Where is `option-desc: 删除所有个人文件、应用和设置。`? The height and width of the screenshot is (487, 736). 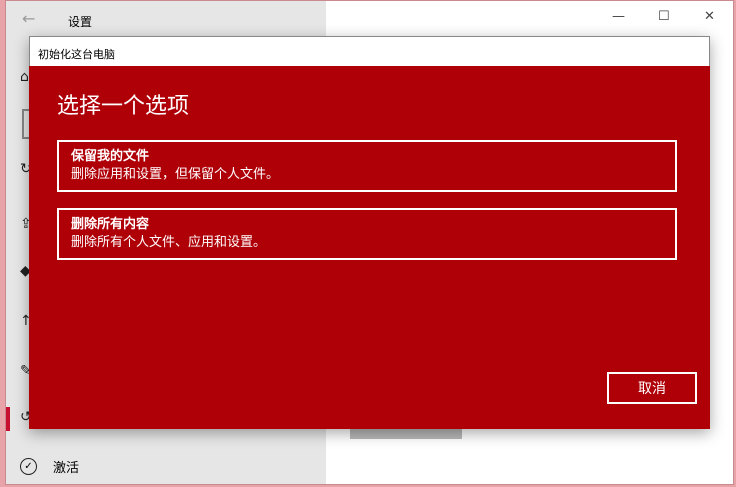 option-desc: 删除所有个人文件、应用和设置。 is located at coordinates (169, 242).